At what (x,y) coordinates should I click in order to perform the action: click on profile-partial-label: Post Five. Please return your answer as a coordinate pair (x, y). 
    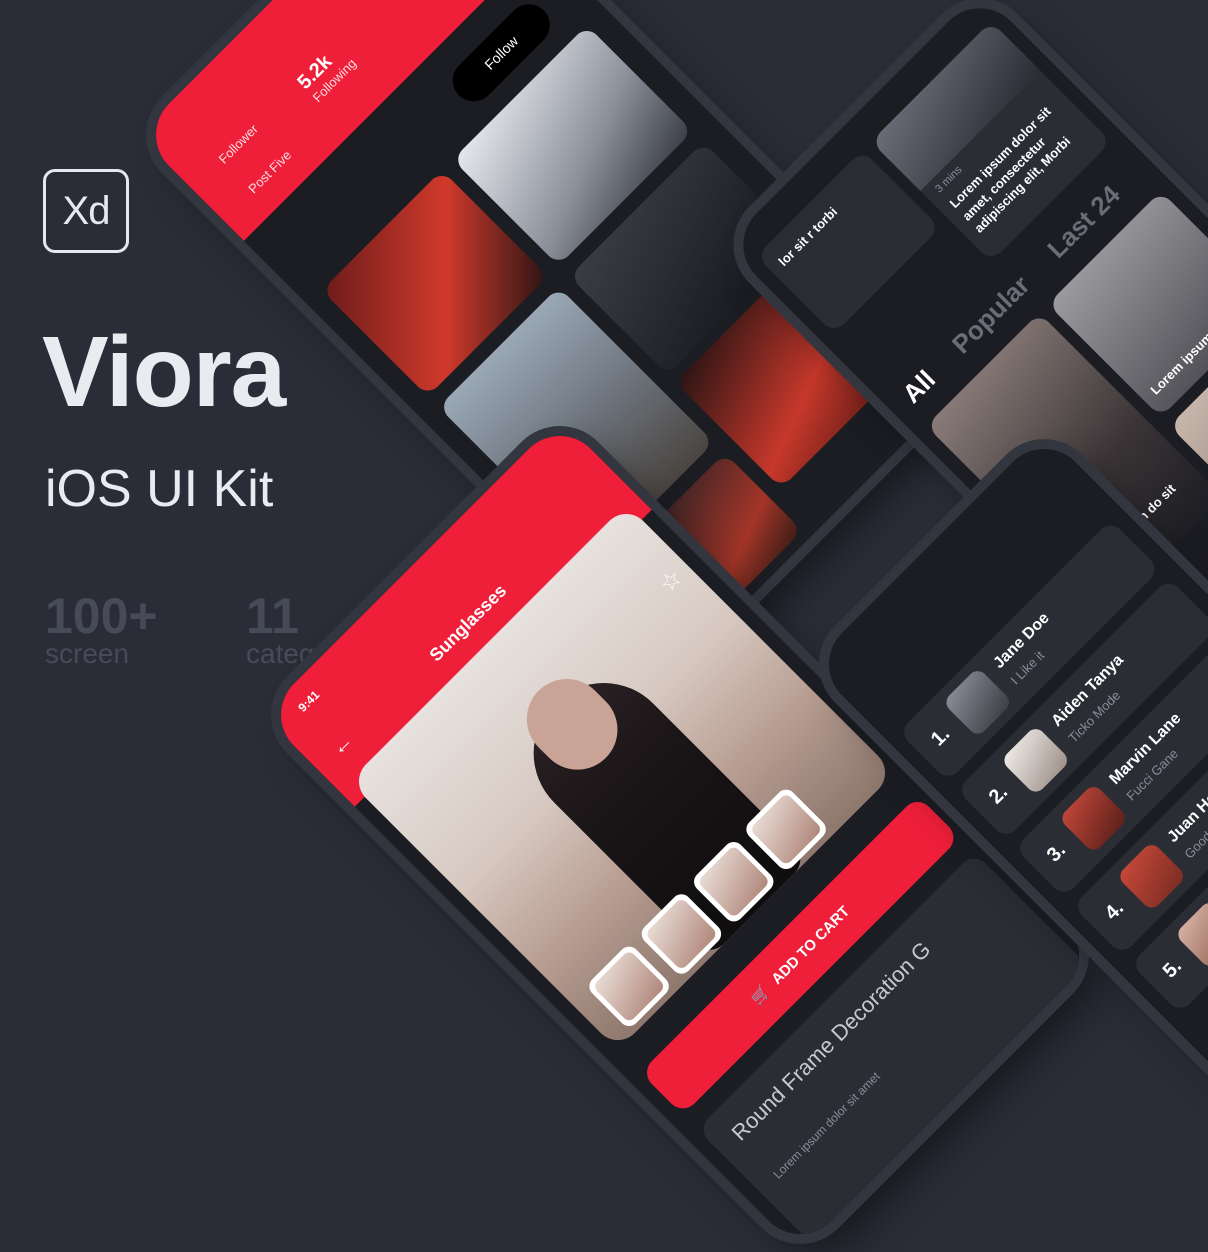
    Looking at the image, I should click on (269, 171).